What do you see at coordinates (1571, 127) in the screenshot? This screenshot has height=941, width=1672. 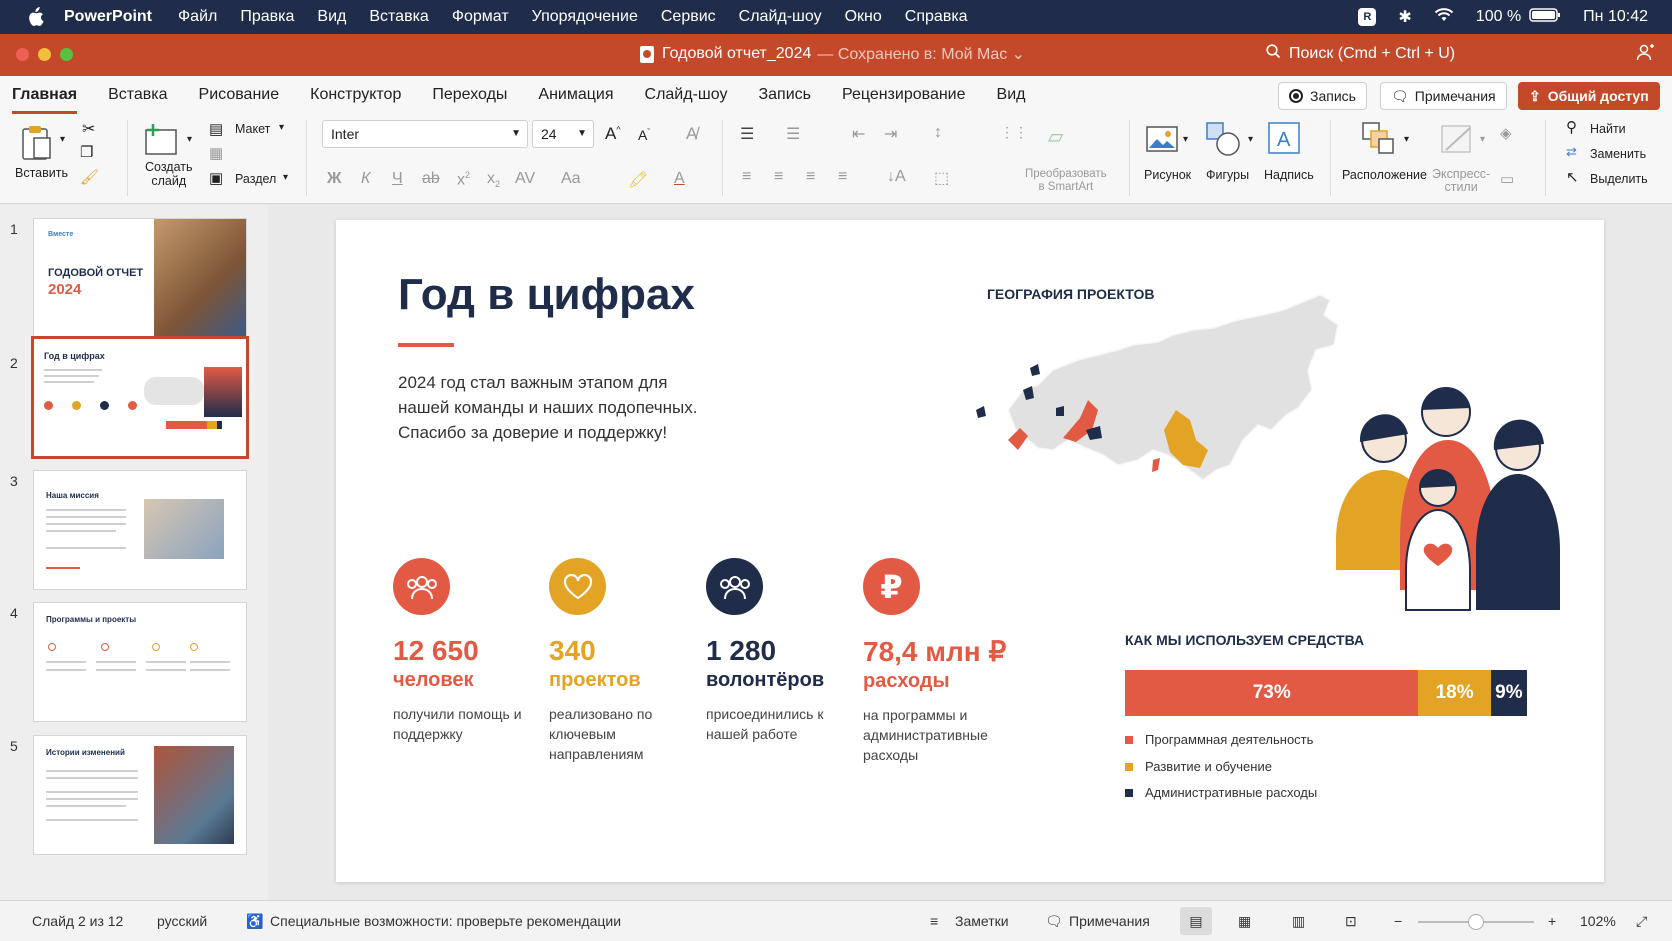 I see `find-icon: ⚲` at bounding box center [1571, 127].